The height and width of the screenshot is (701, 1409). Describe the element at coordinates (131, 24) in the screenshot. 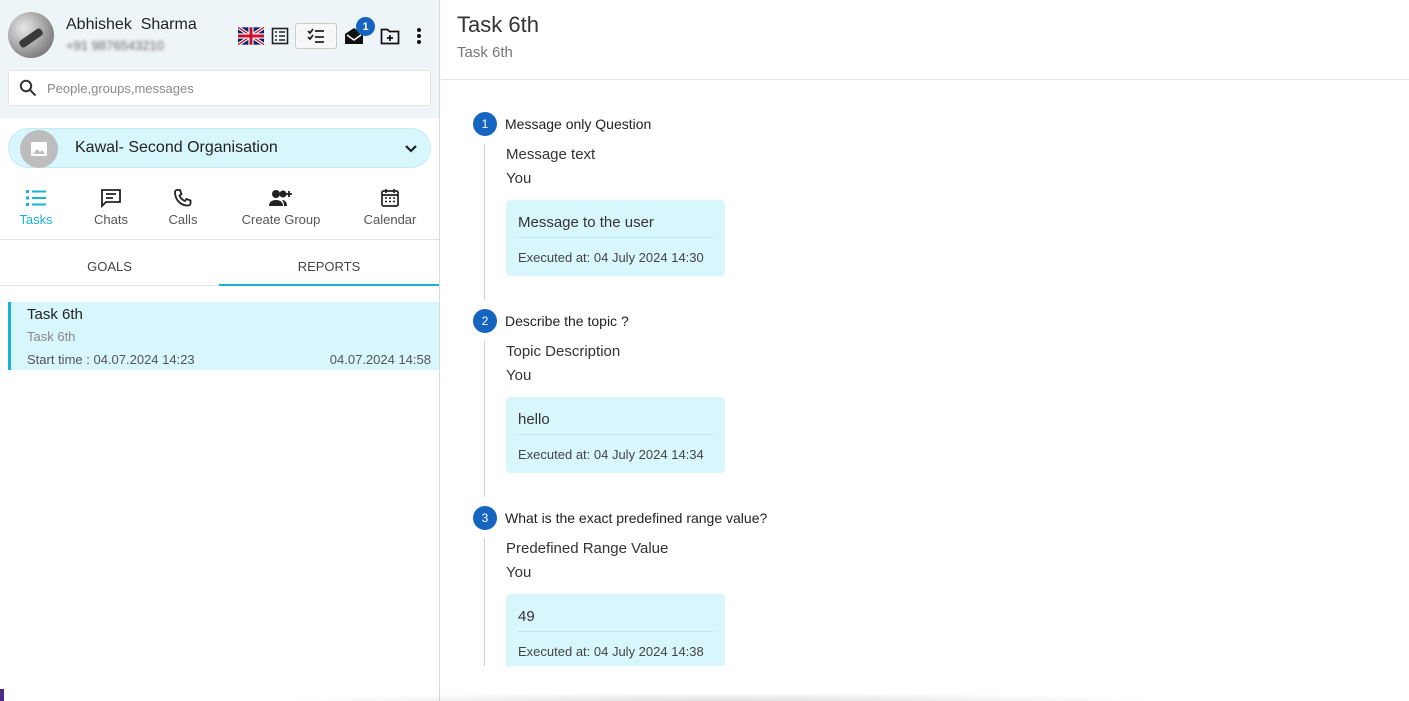

I see `user-name: Abhishek Sharma` at that location.